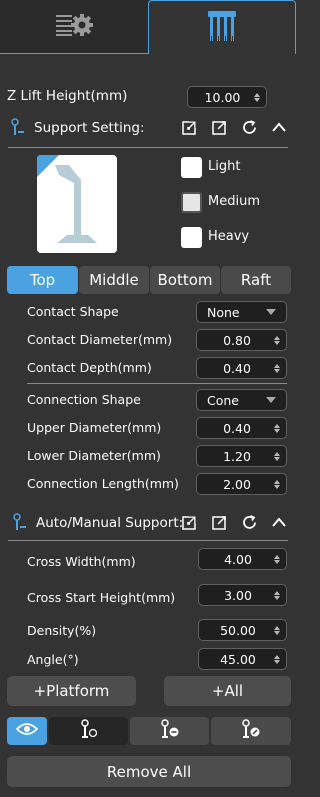  Describe the element at coordinates (229, 236) in the screenshot. I see `checkbox-heavy-label: Heavy` at that location.